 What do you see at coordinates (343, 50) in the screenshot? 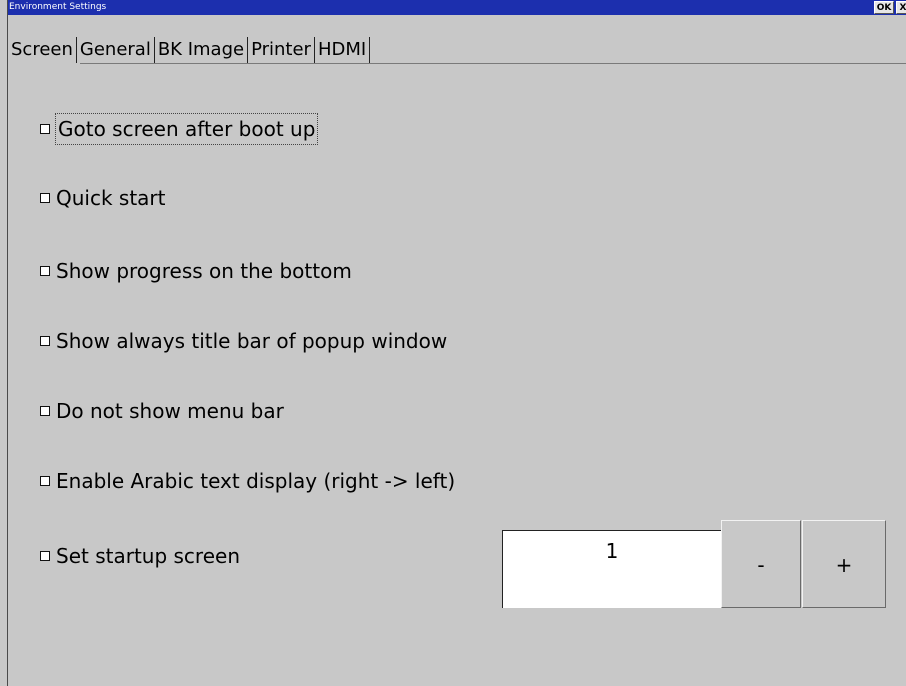
I see `tab-hdmi: HDMI` at bounding box center [343, 50].